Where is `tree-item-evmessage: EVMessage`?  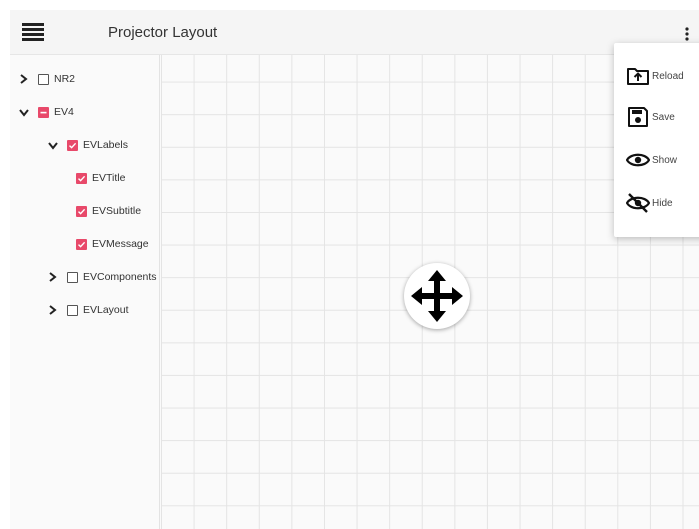
tree-item-evmessage: EVMessage is located at coordinates (112, 244).